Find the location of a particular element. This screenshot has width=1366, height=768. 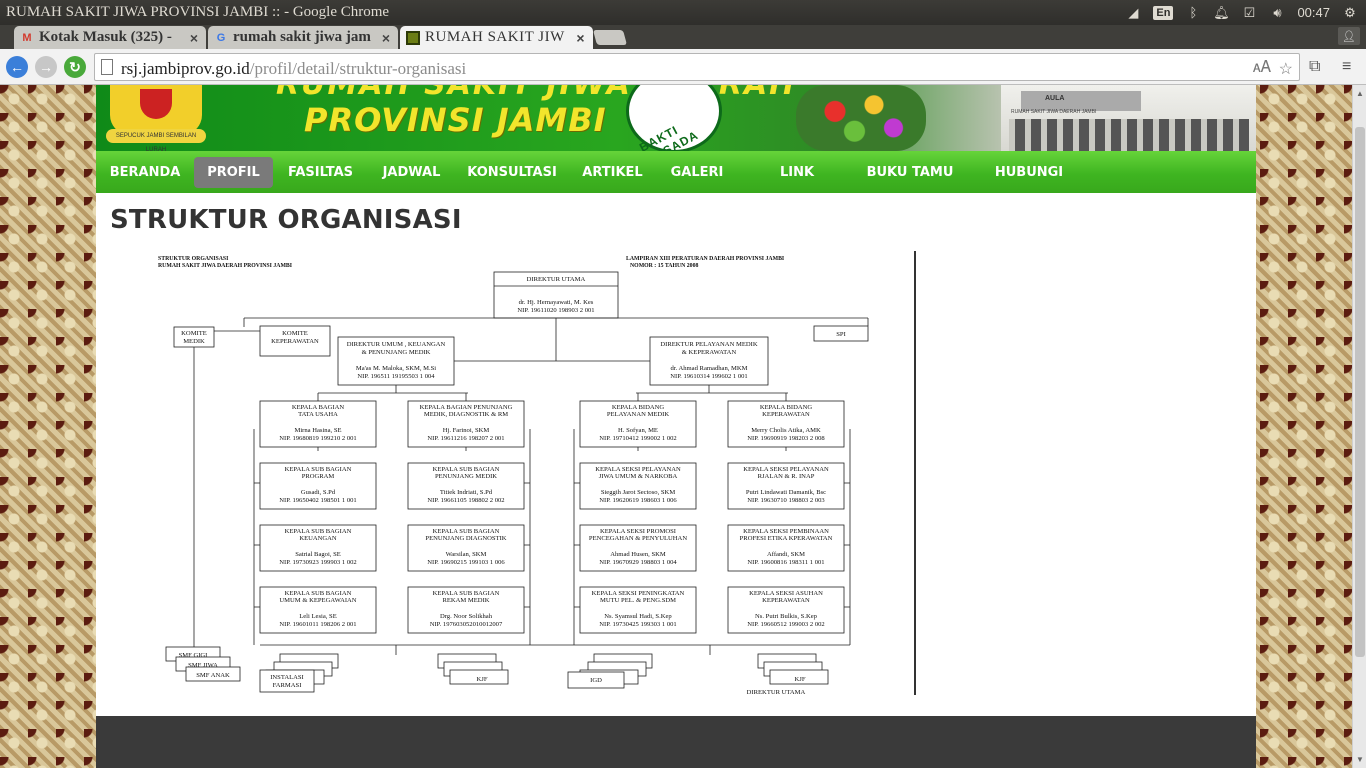

org-unit-name: Putri Lindawati Damanik, Bsc is located at coordinates (786, 492).